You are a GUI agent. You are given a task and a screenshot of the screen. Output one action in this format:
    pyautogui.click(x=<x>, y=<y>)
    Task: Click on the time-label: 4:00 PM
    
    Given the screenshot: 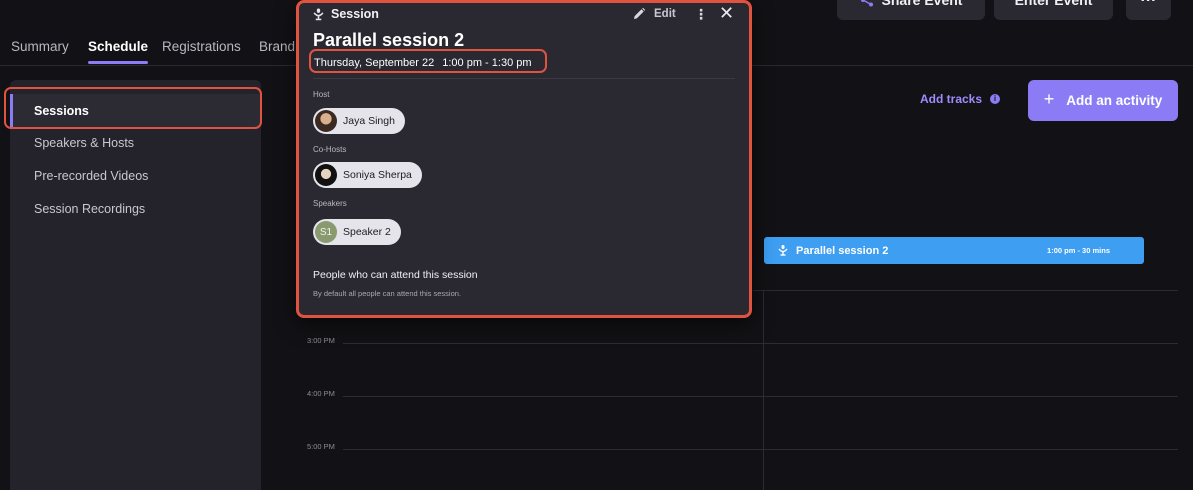 What is the action you would take?
    pyautogui.click(x=321, y=393)
    